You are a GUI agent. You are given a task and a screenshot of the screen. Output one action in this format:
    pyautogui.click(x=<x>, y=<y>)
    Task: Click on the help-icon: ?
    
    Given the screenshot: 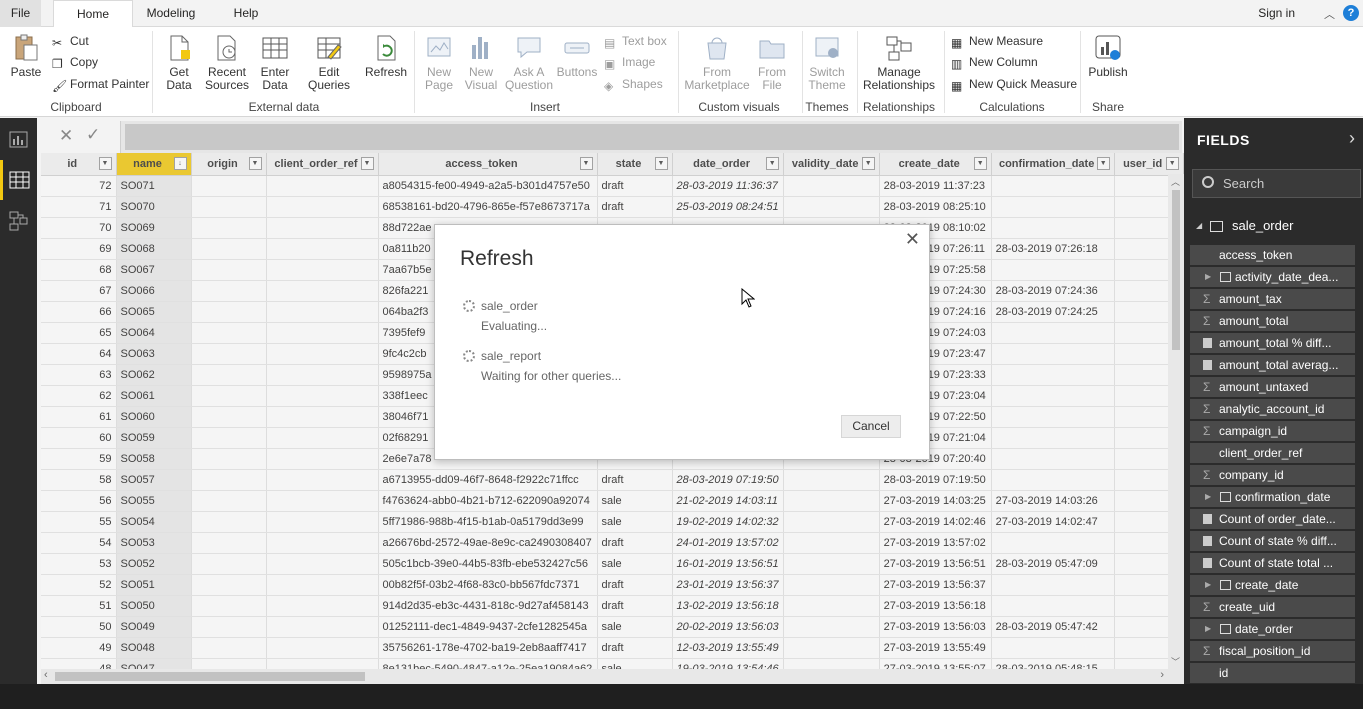 What is the action you would take?
    pyautogui.click(x=1351, y=13)
    